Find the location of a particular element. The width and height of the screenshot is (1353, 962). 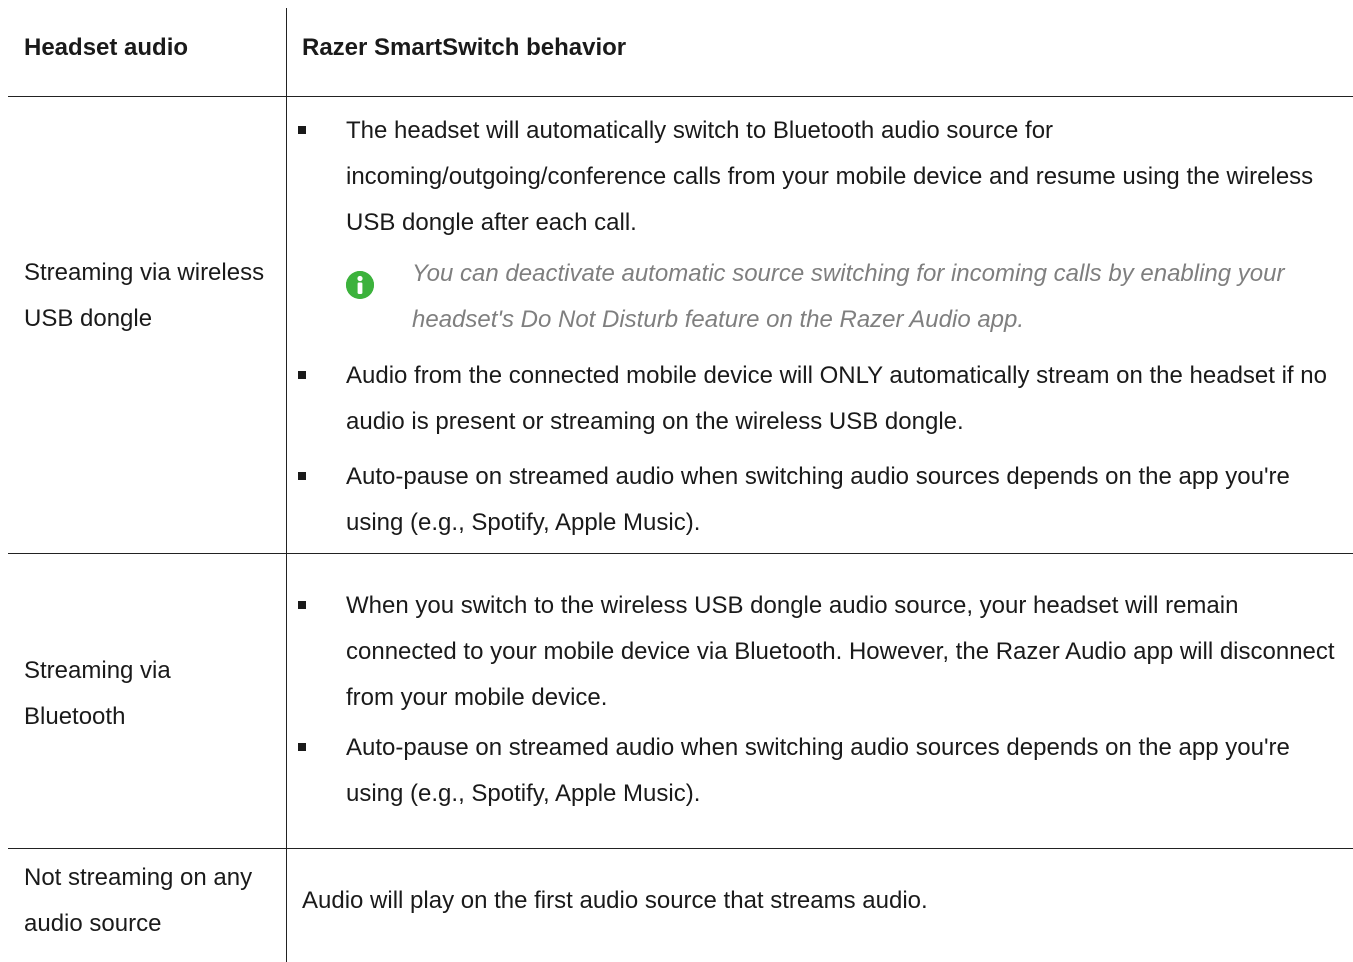

header-divider is located at coordinates (680, 96).